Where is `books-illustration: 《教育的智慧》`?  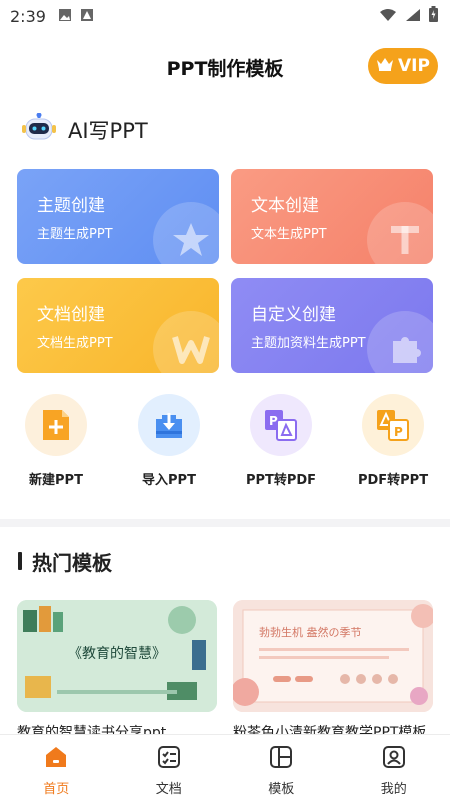
books-illustration: 《教育的智慧》 is located at coordinates (117, 656).